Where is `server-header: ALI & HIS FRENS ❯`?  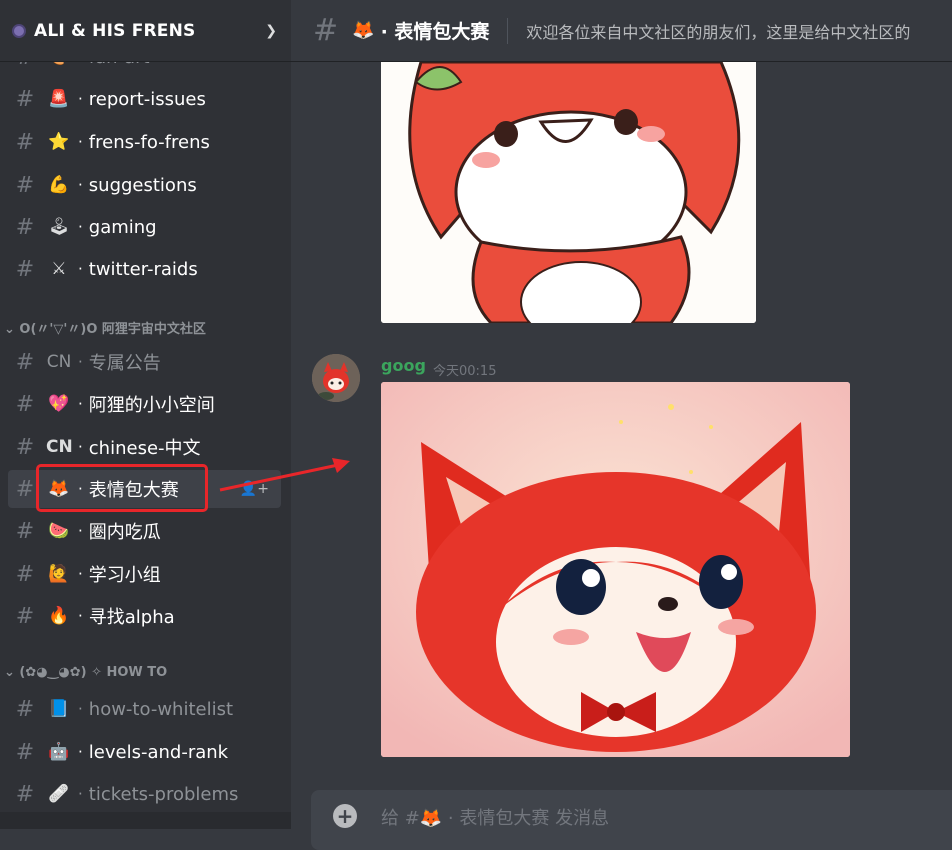
server-header: ALI & HIS FRENS ❯ is located at coordinates (145, 31).